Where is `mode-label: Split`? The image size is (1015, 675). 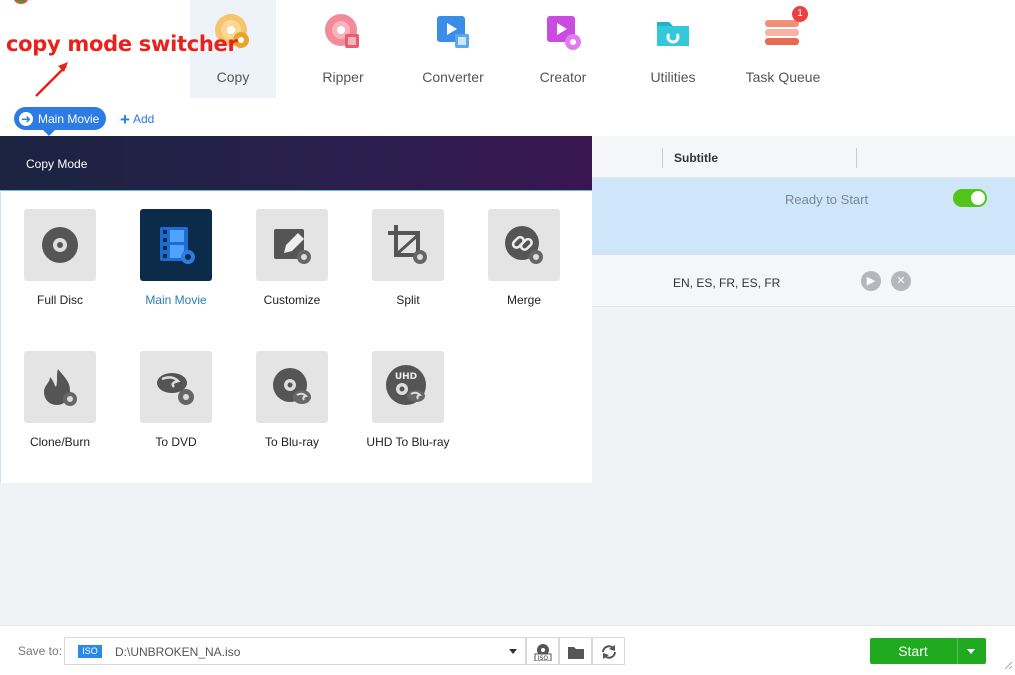
mode-label: Split is located at coordinates (408, 300).